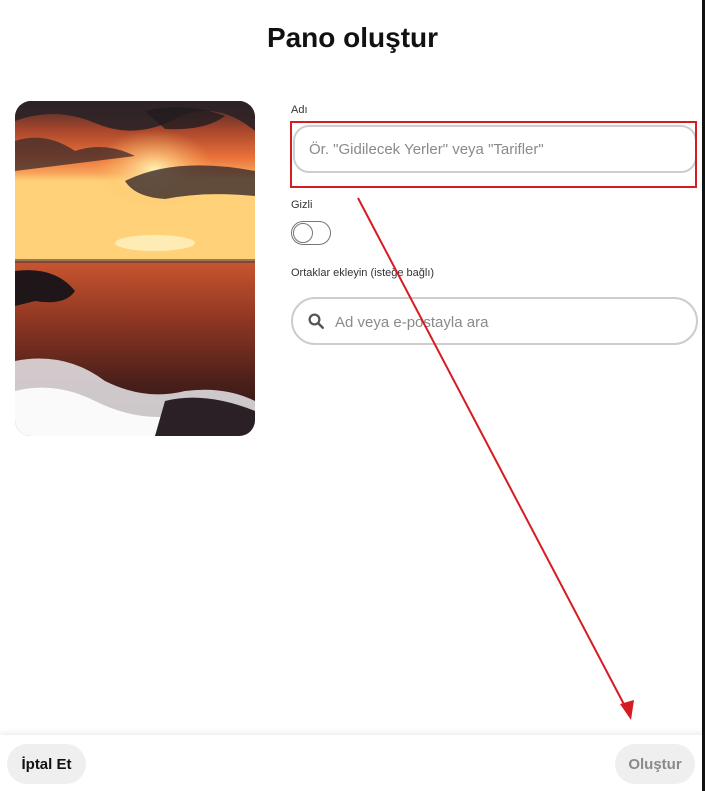 This screenshot has height=791, width=705. What do you see at coordinates (316, 321) in the screenshot?
I see `search-icon` at bounding box center [316, 321].